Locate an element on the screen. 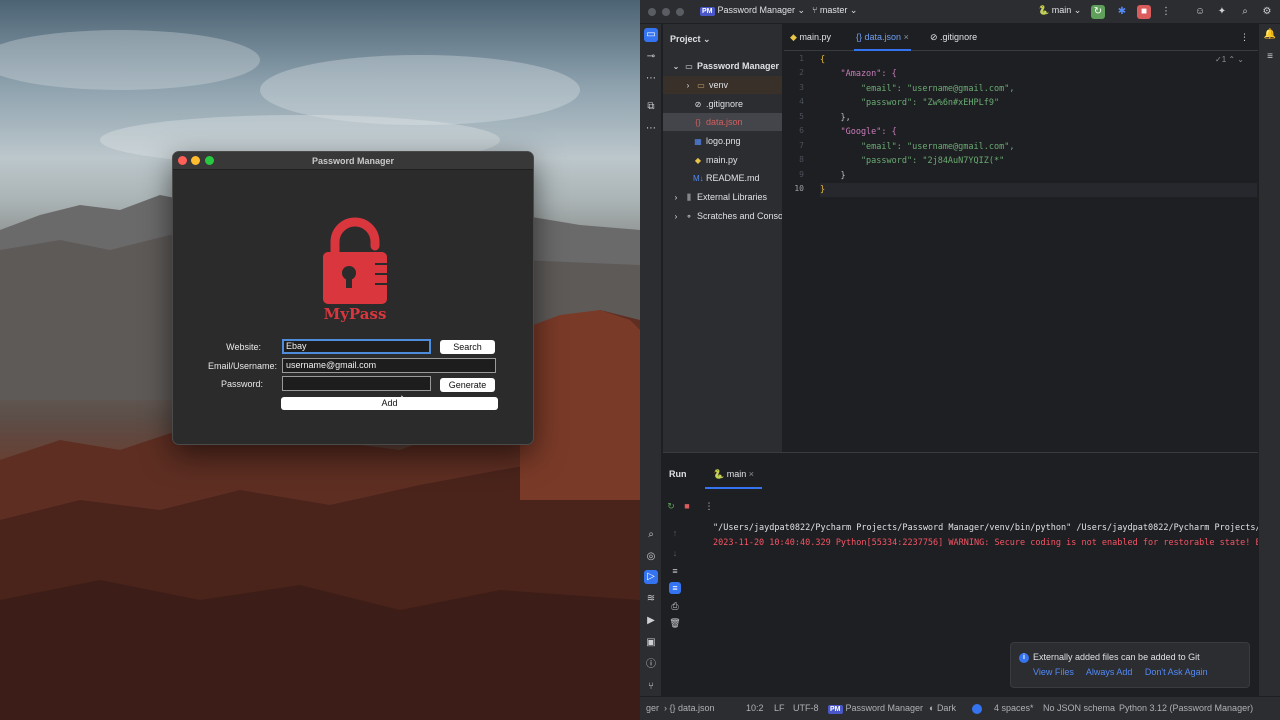  tree-item-external-libraries: › ⫼ External Libraries is located at coordinates (722, 197).